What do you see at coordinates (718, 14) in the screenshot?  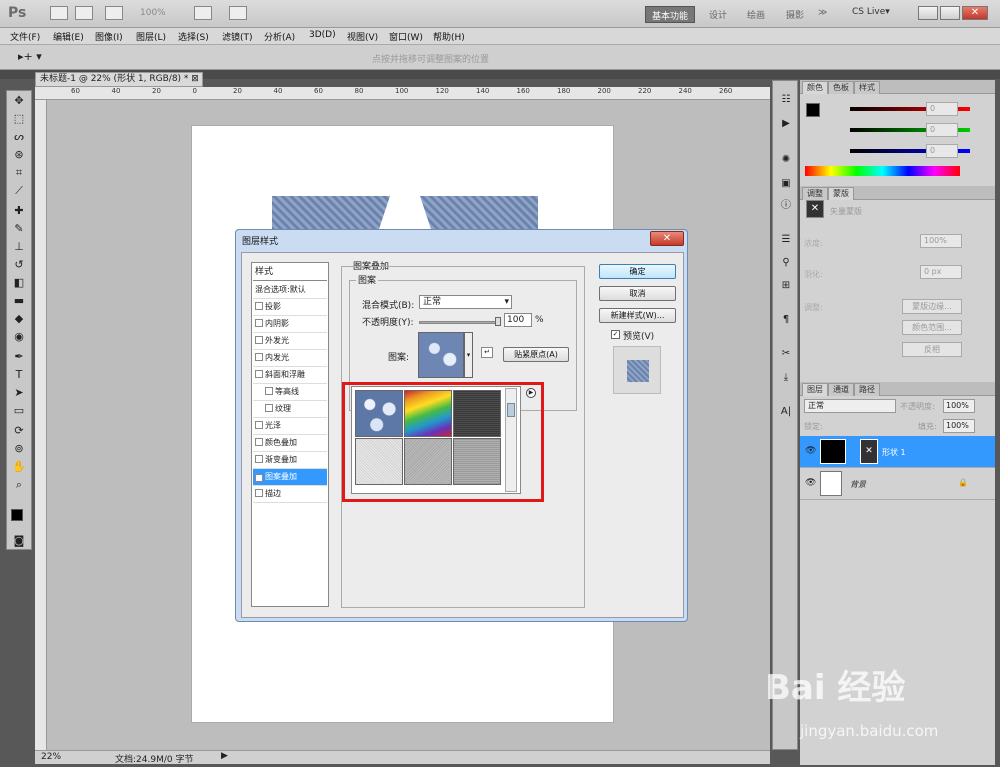 I see `workspace-design: 设计` at bounding box center [718, 14].